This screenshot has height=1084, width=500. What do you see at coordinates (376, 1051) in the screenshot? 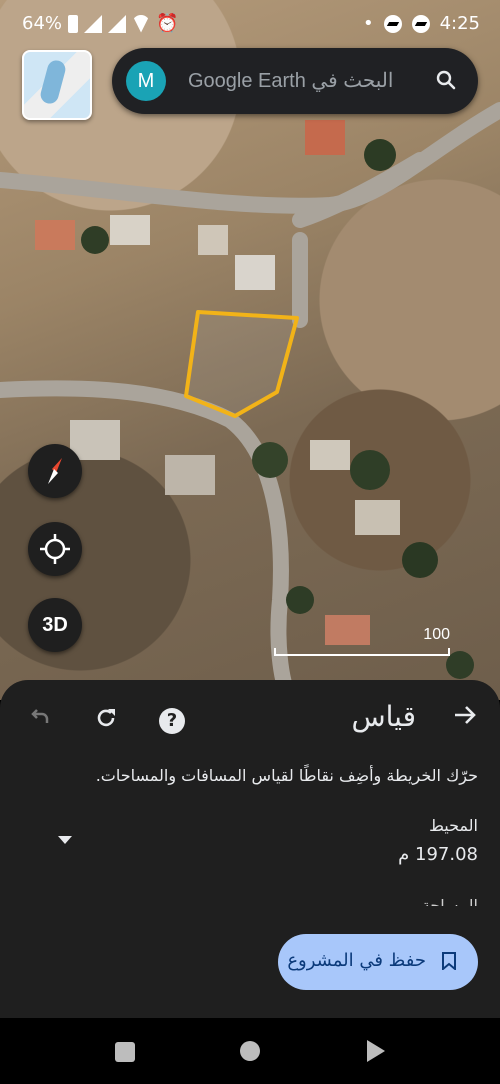
I see `back-button` at bounding box center [376, 1051].